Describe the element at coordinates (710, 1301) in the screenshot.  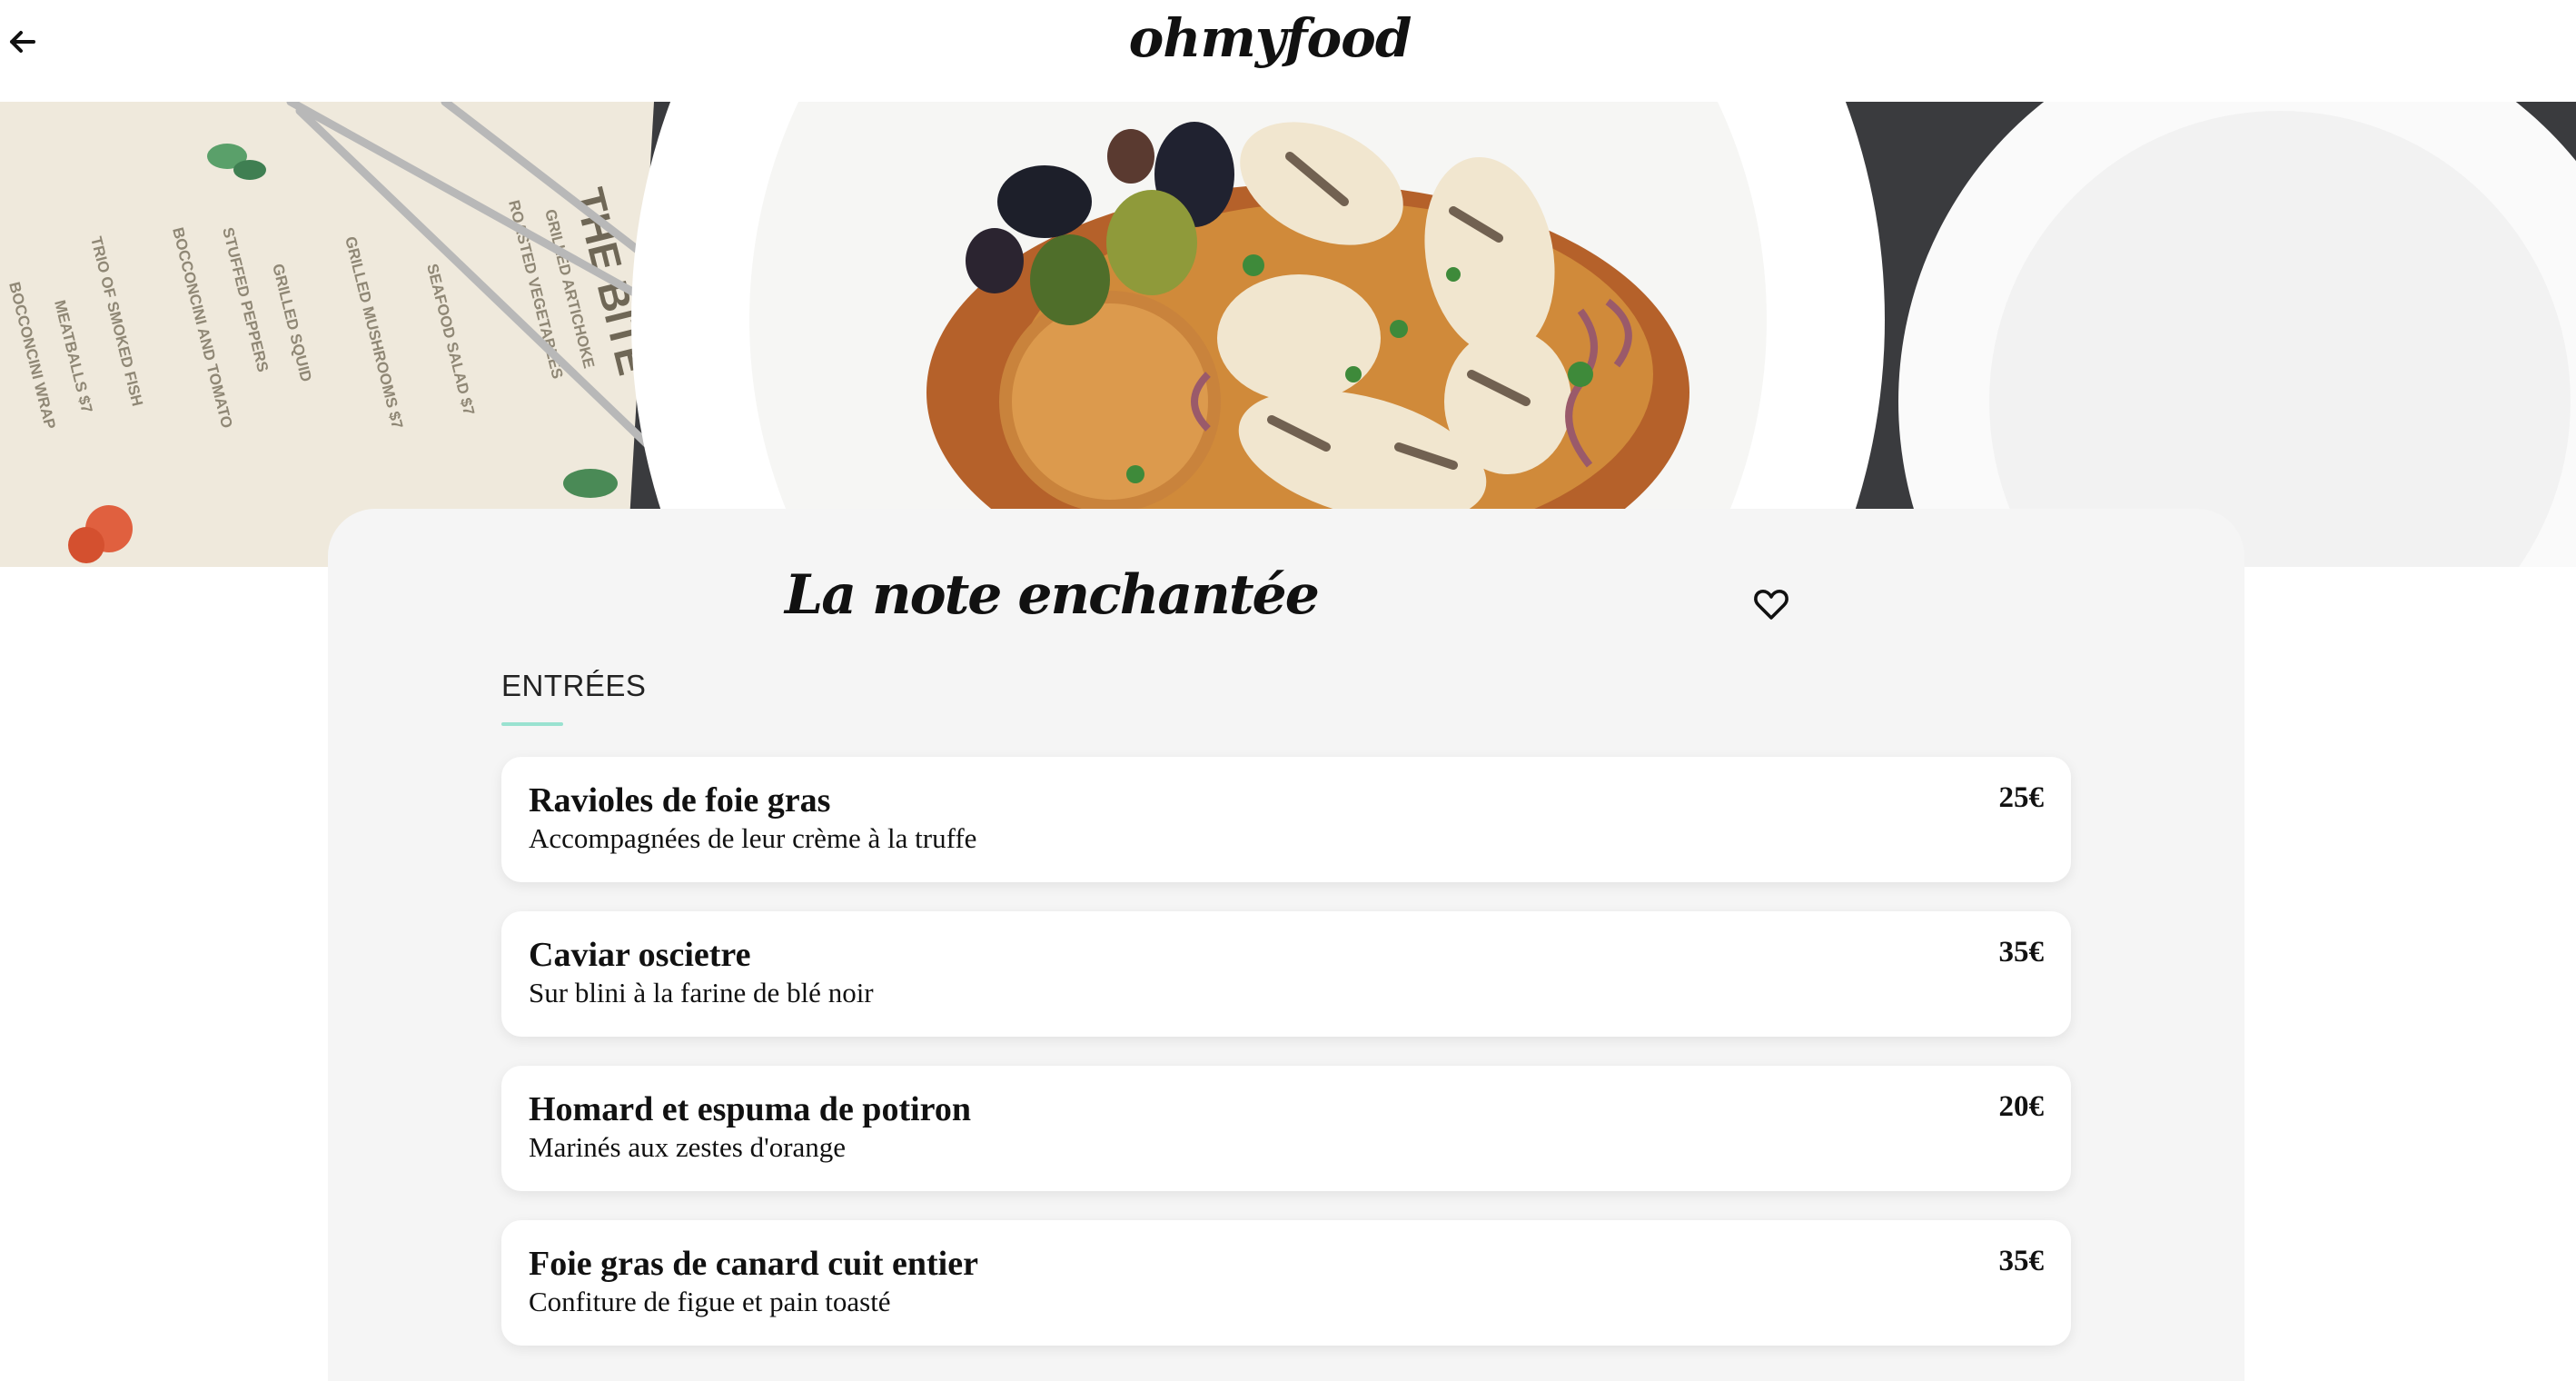
I see `dish-description: Confiture de figue et pain toasté` at that location.